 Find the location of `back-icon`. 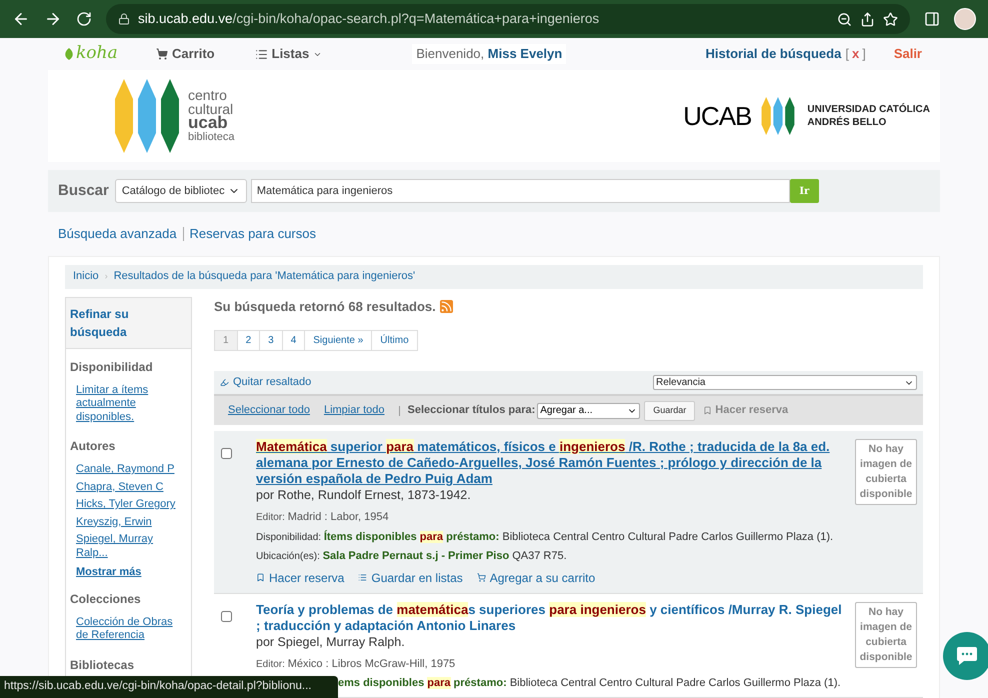

back-icon is located at coordinates (21, 19).